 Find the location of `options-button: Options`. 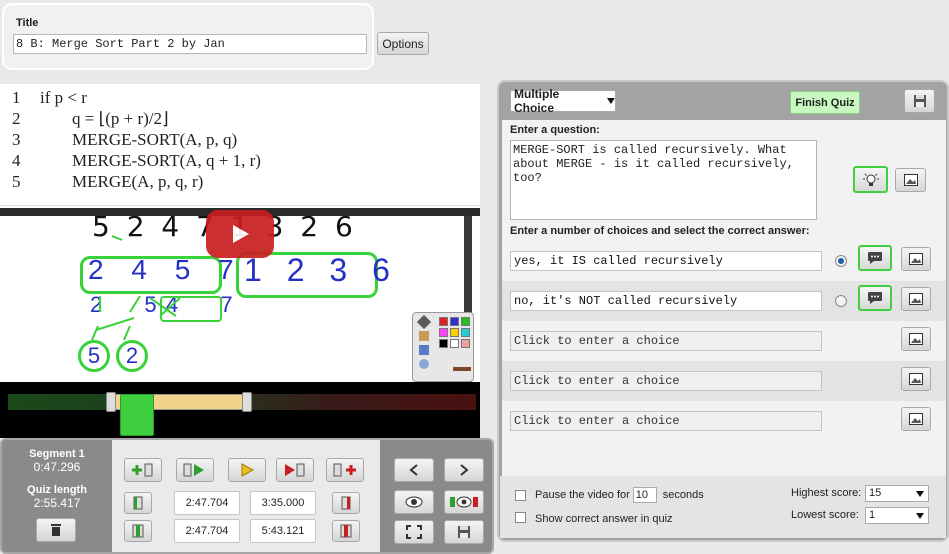

options-button: Options is located at coordinates (403, 43).